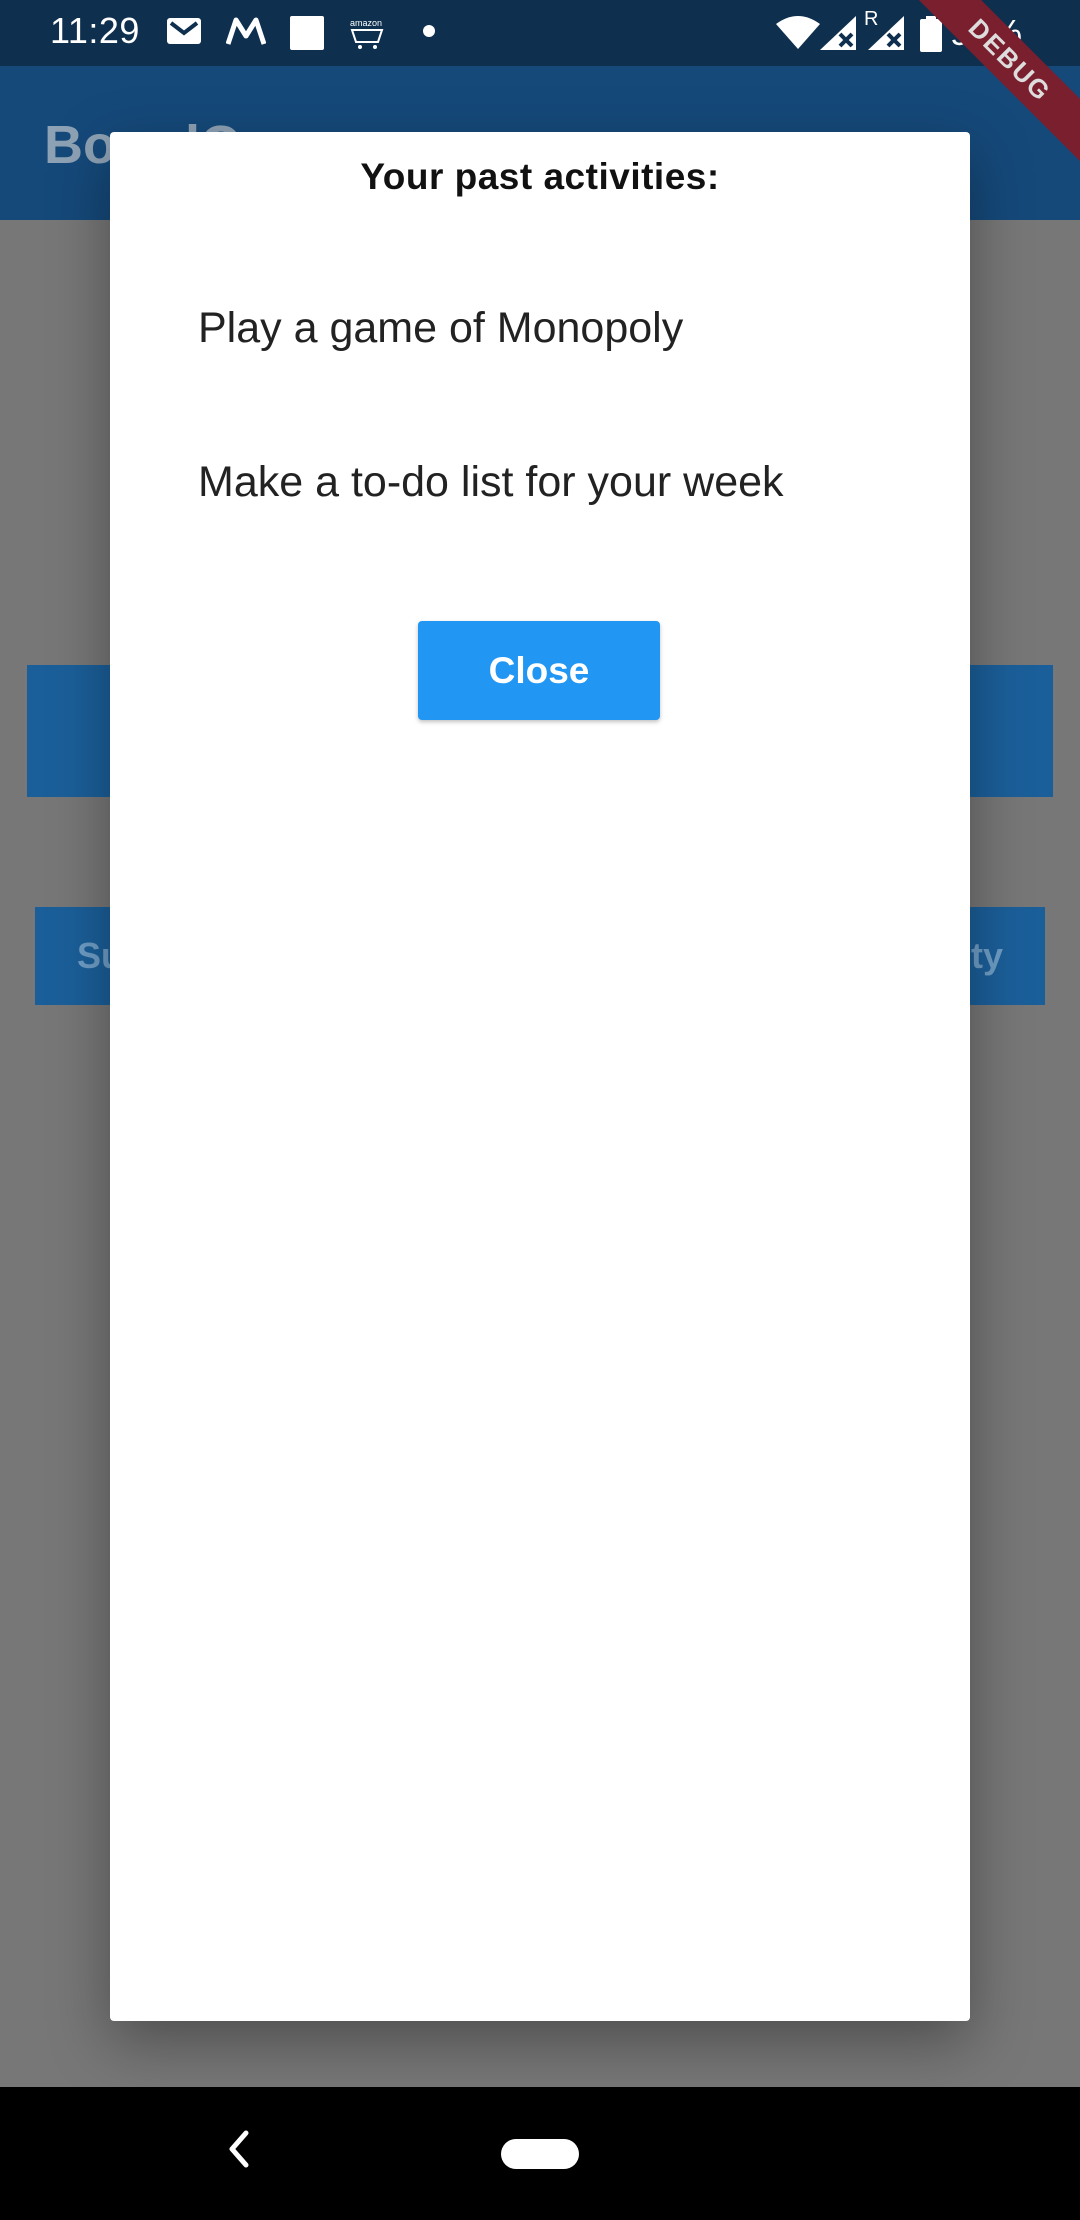 The width and height of the screenshot is (1080, 2220). What do you see at coordinates (307, 33) in the screenshot?
I see `square-icon` at bounding box center [307, 33].